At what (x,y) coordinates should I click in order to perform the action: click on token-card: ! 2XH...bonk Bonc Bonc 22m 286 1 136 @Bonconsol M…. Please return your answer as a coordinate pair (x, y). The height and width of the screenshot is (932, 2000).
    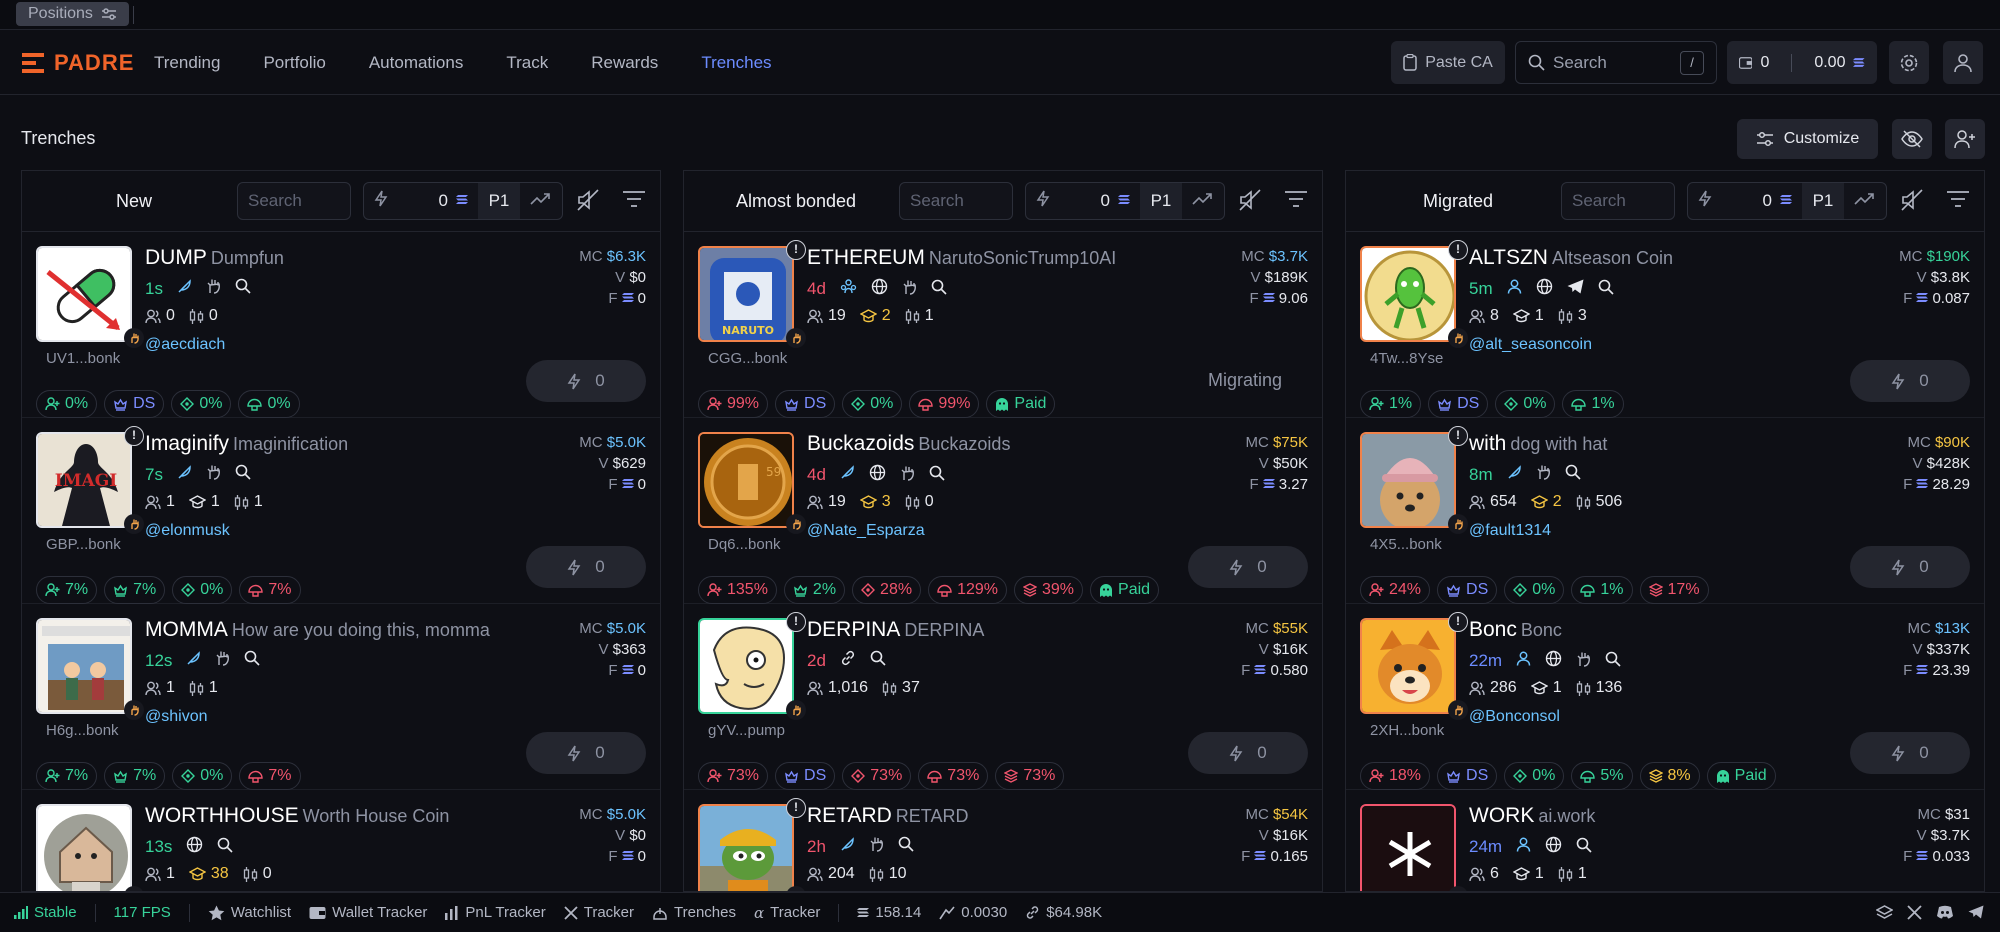
    Looking at the image, I should click on (1665, 697).